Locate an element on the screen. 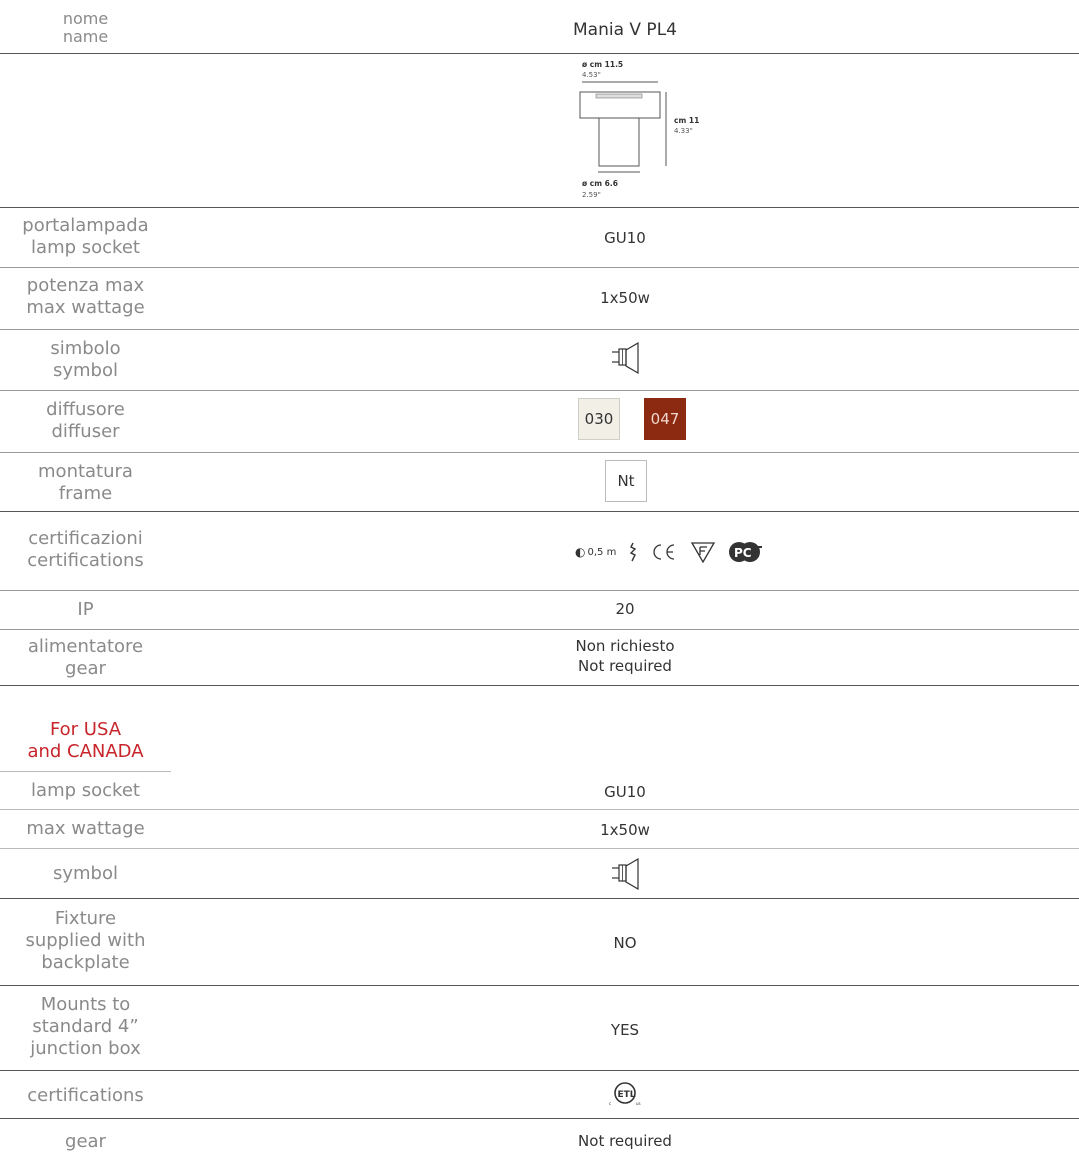  gear-value: Non richiesto Not required is located at coordinates (625, 656).